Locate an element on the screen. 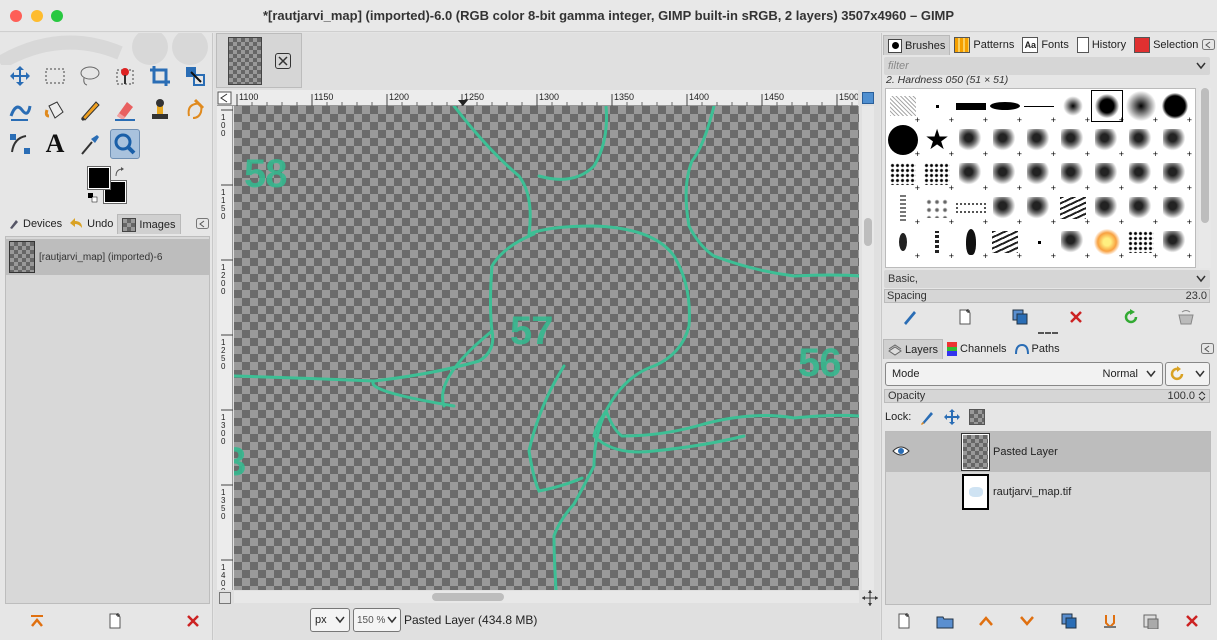  tab-devices: Devices is located at coordinates (35, 224).